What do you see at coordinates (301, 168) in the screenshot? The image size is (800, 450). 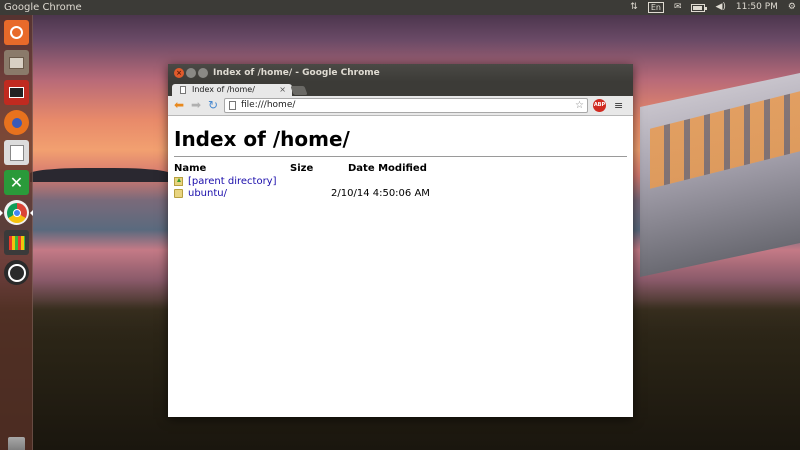 I see `column-header-size: Size` at bounding box center [301, 168].